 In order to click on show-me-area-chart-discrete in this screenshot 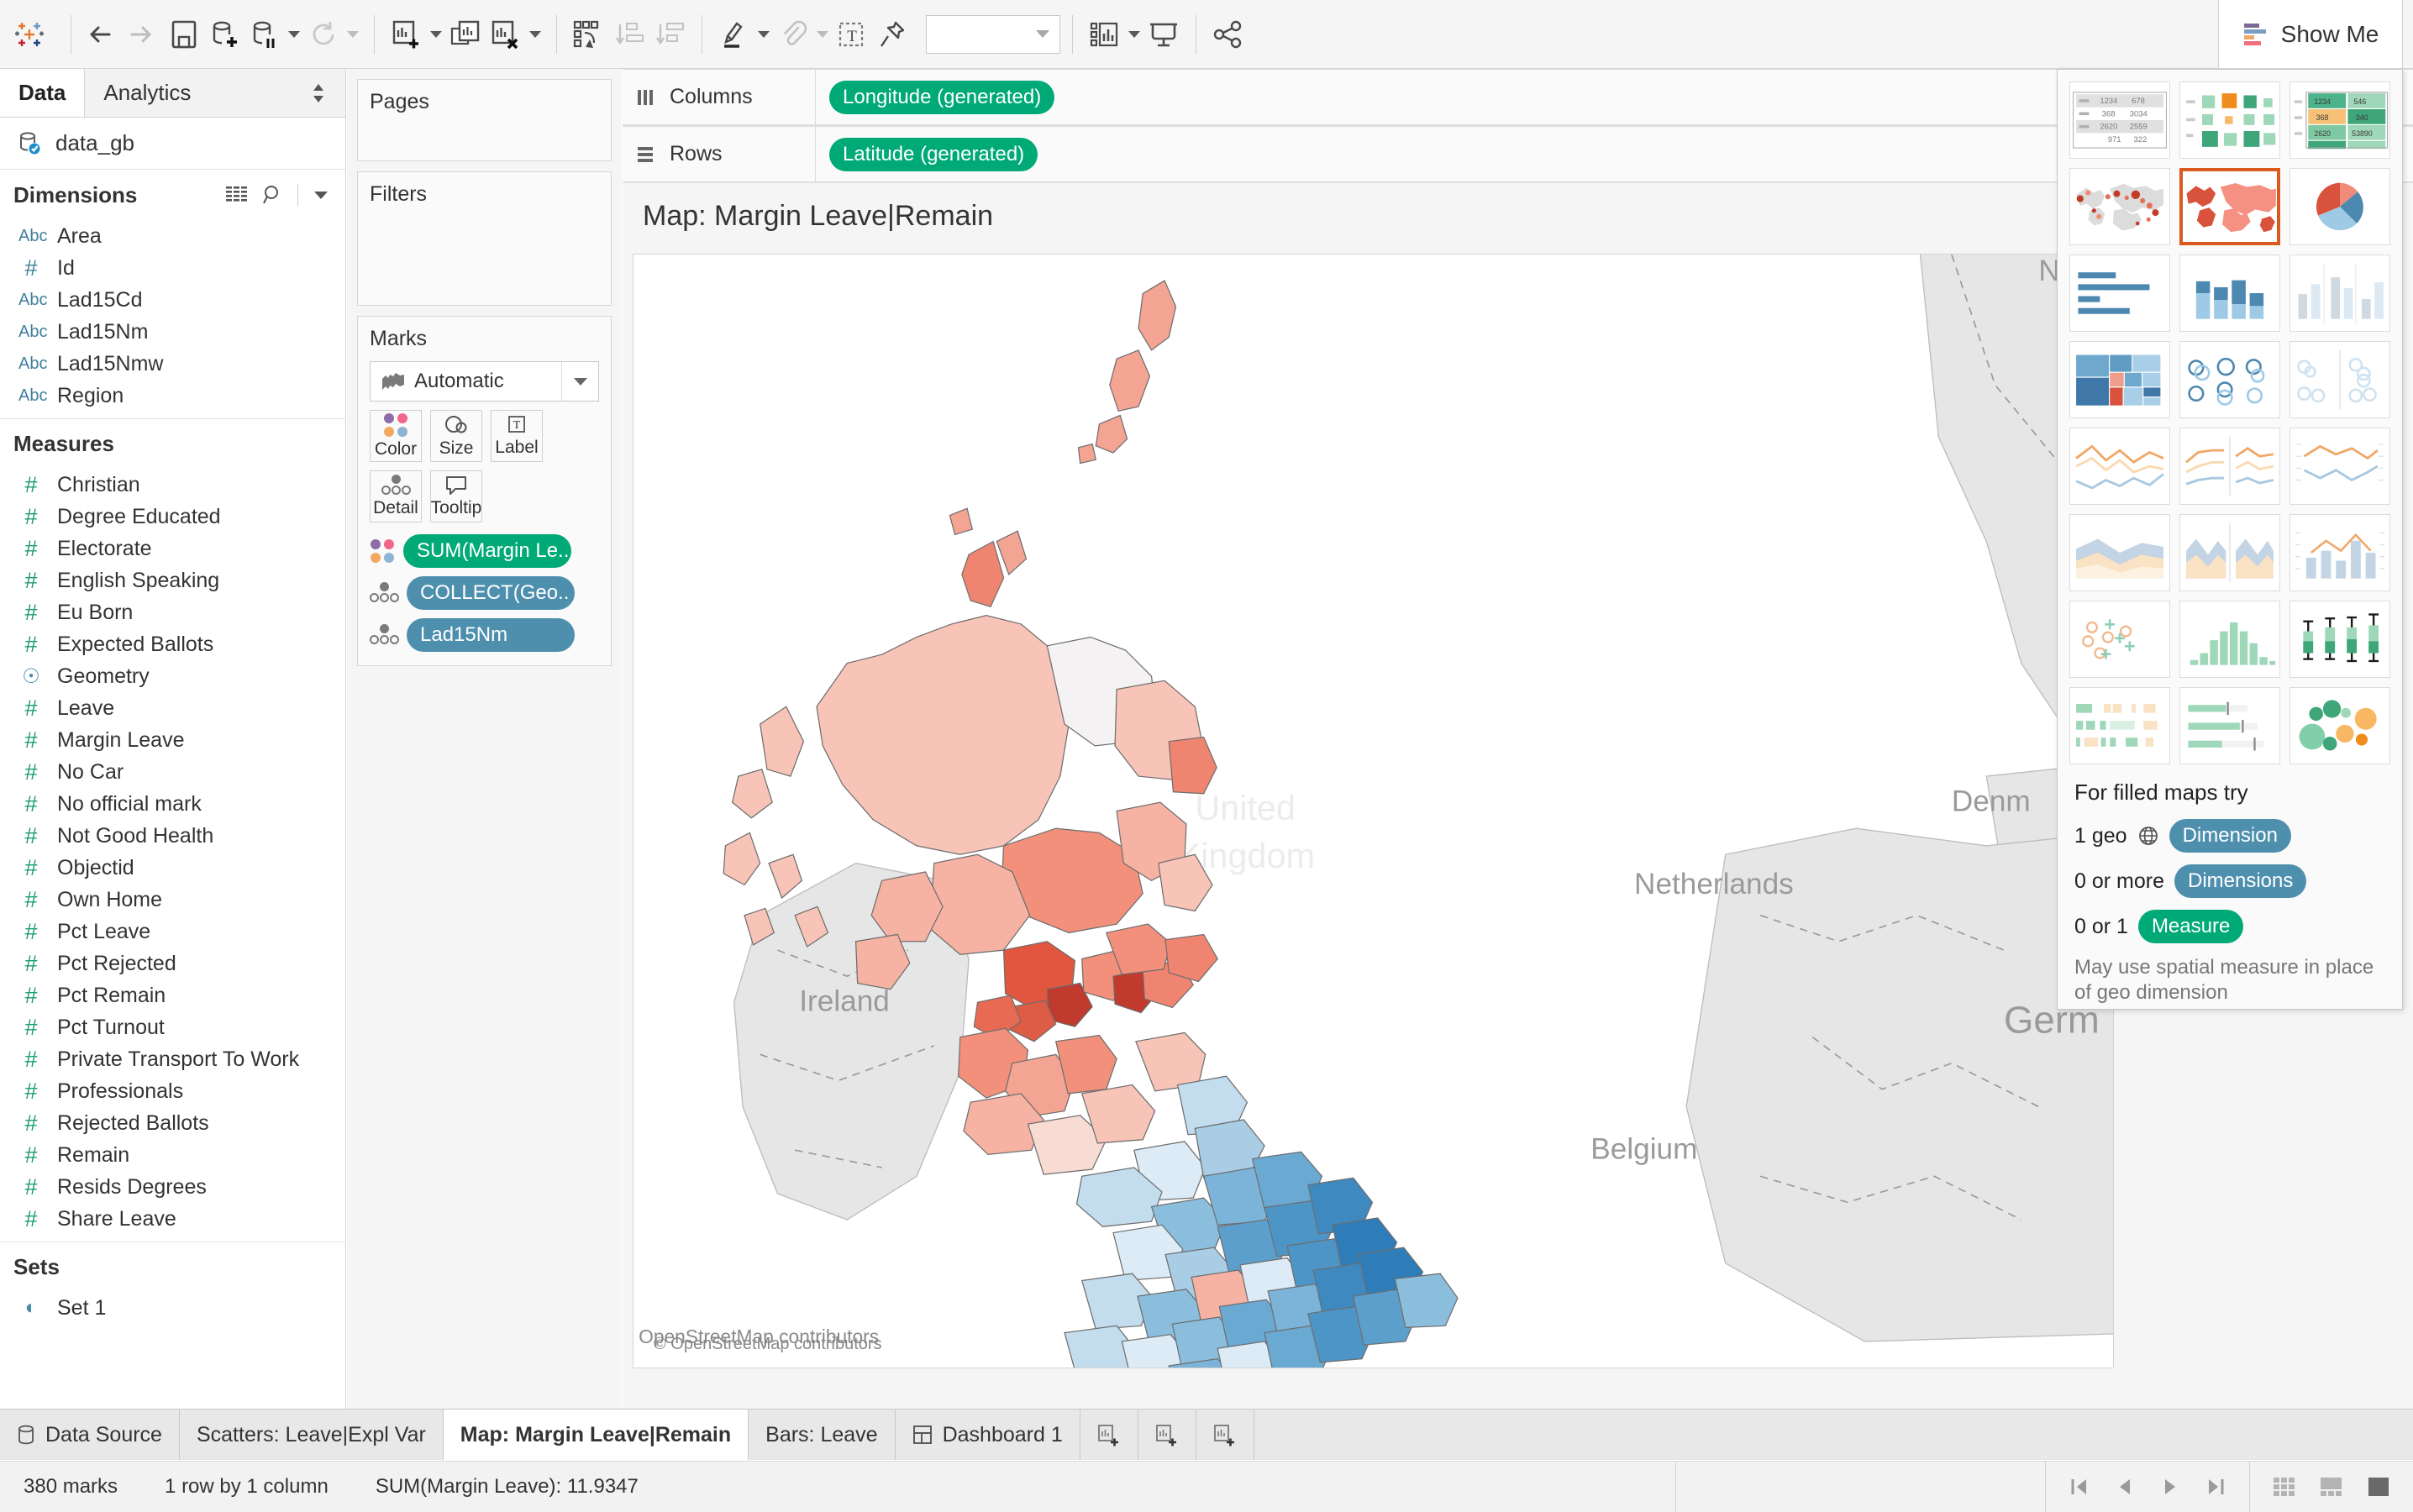, I will do `click(2229, 552)`.